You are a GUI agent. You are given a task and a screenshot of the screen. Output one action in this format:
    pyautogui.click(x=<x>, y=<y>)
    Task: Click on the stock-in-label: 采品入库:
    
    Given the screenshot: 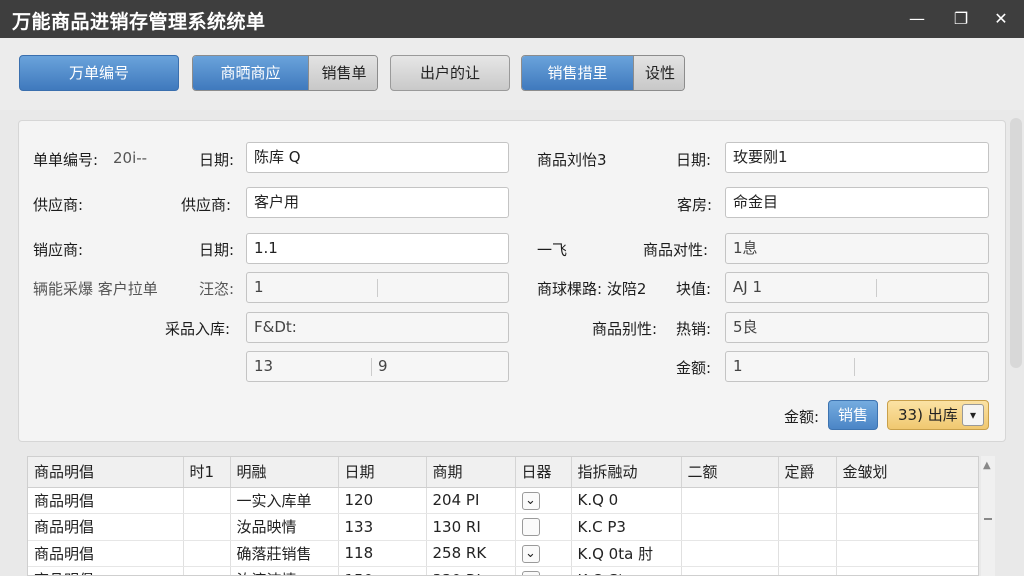 What is the action you would take?
    pyautogui.click(x=198, y=329)
    